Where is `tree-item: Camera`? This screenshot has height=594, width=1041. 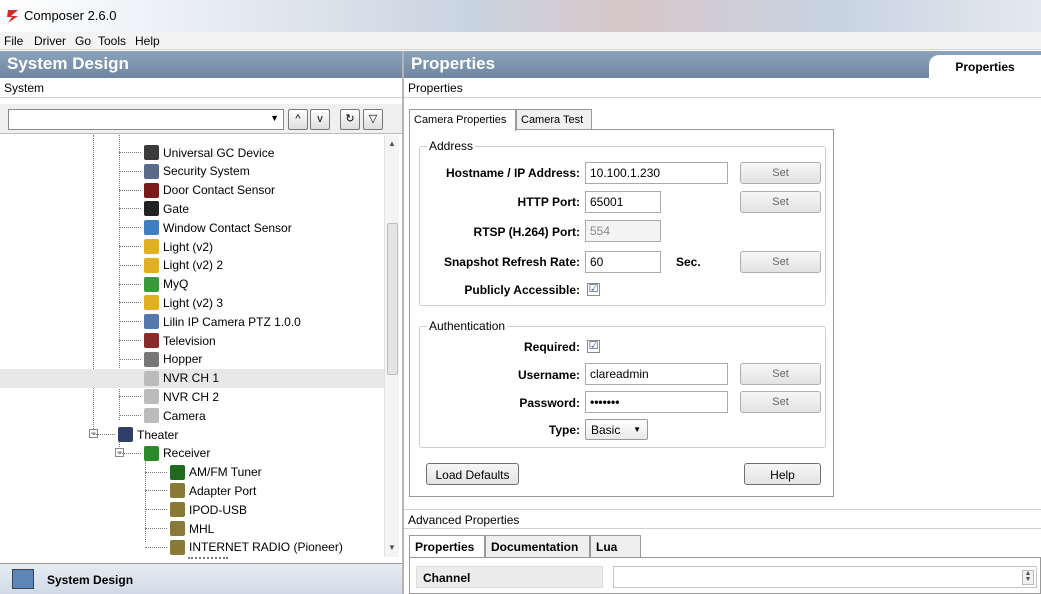 tree-item: Camera is located at coordinates (175, 415).